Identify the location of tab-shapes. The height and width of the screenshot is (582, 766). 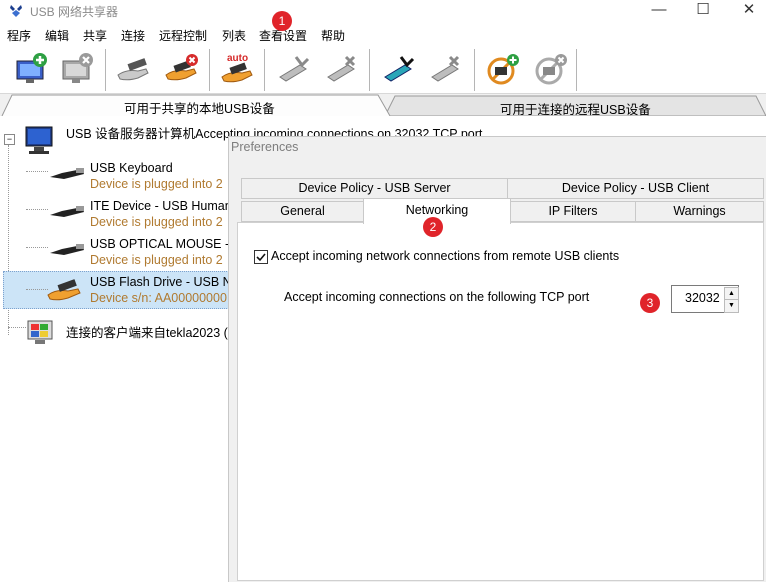
(383, 105).